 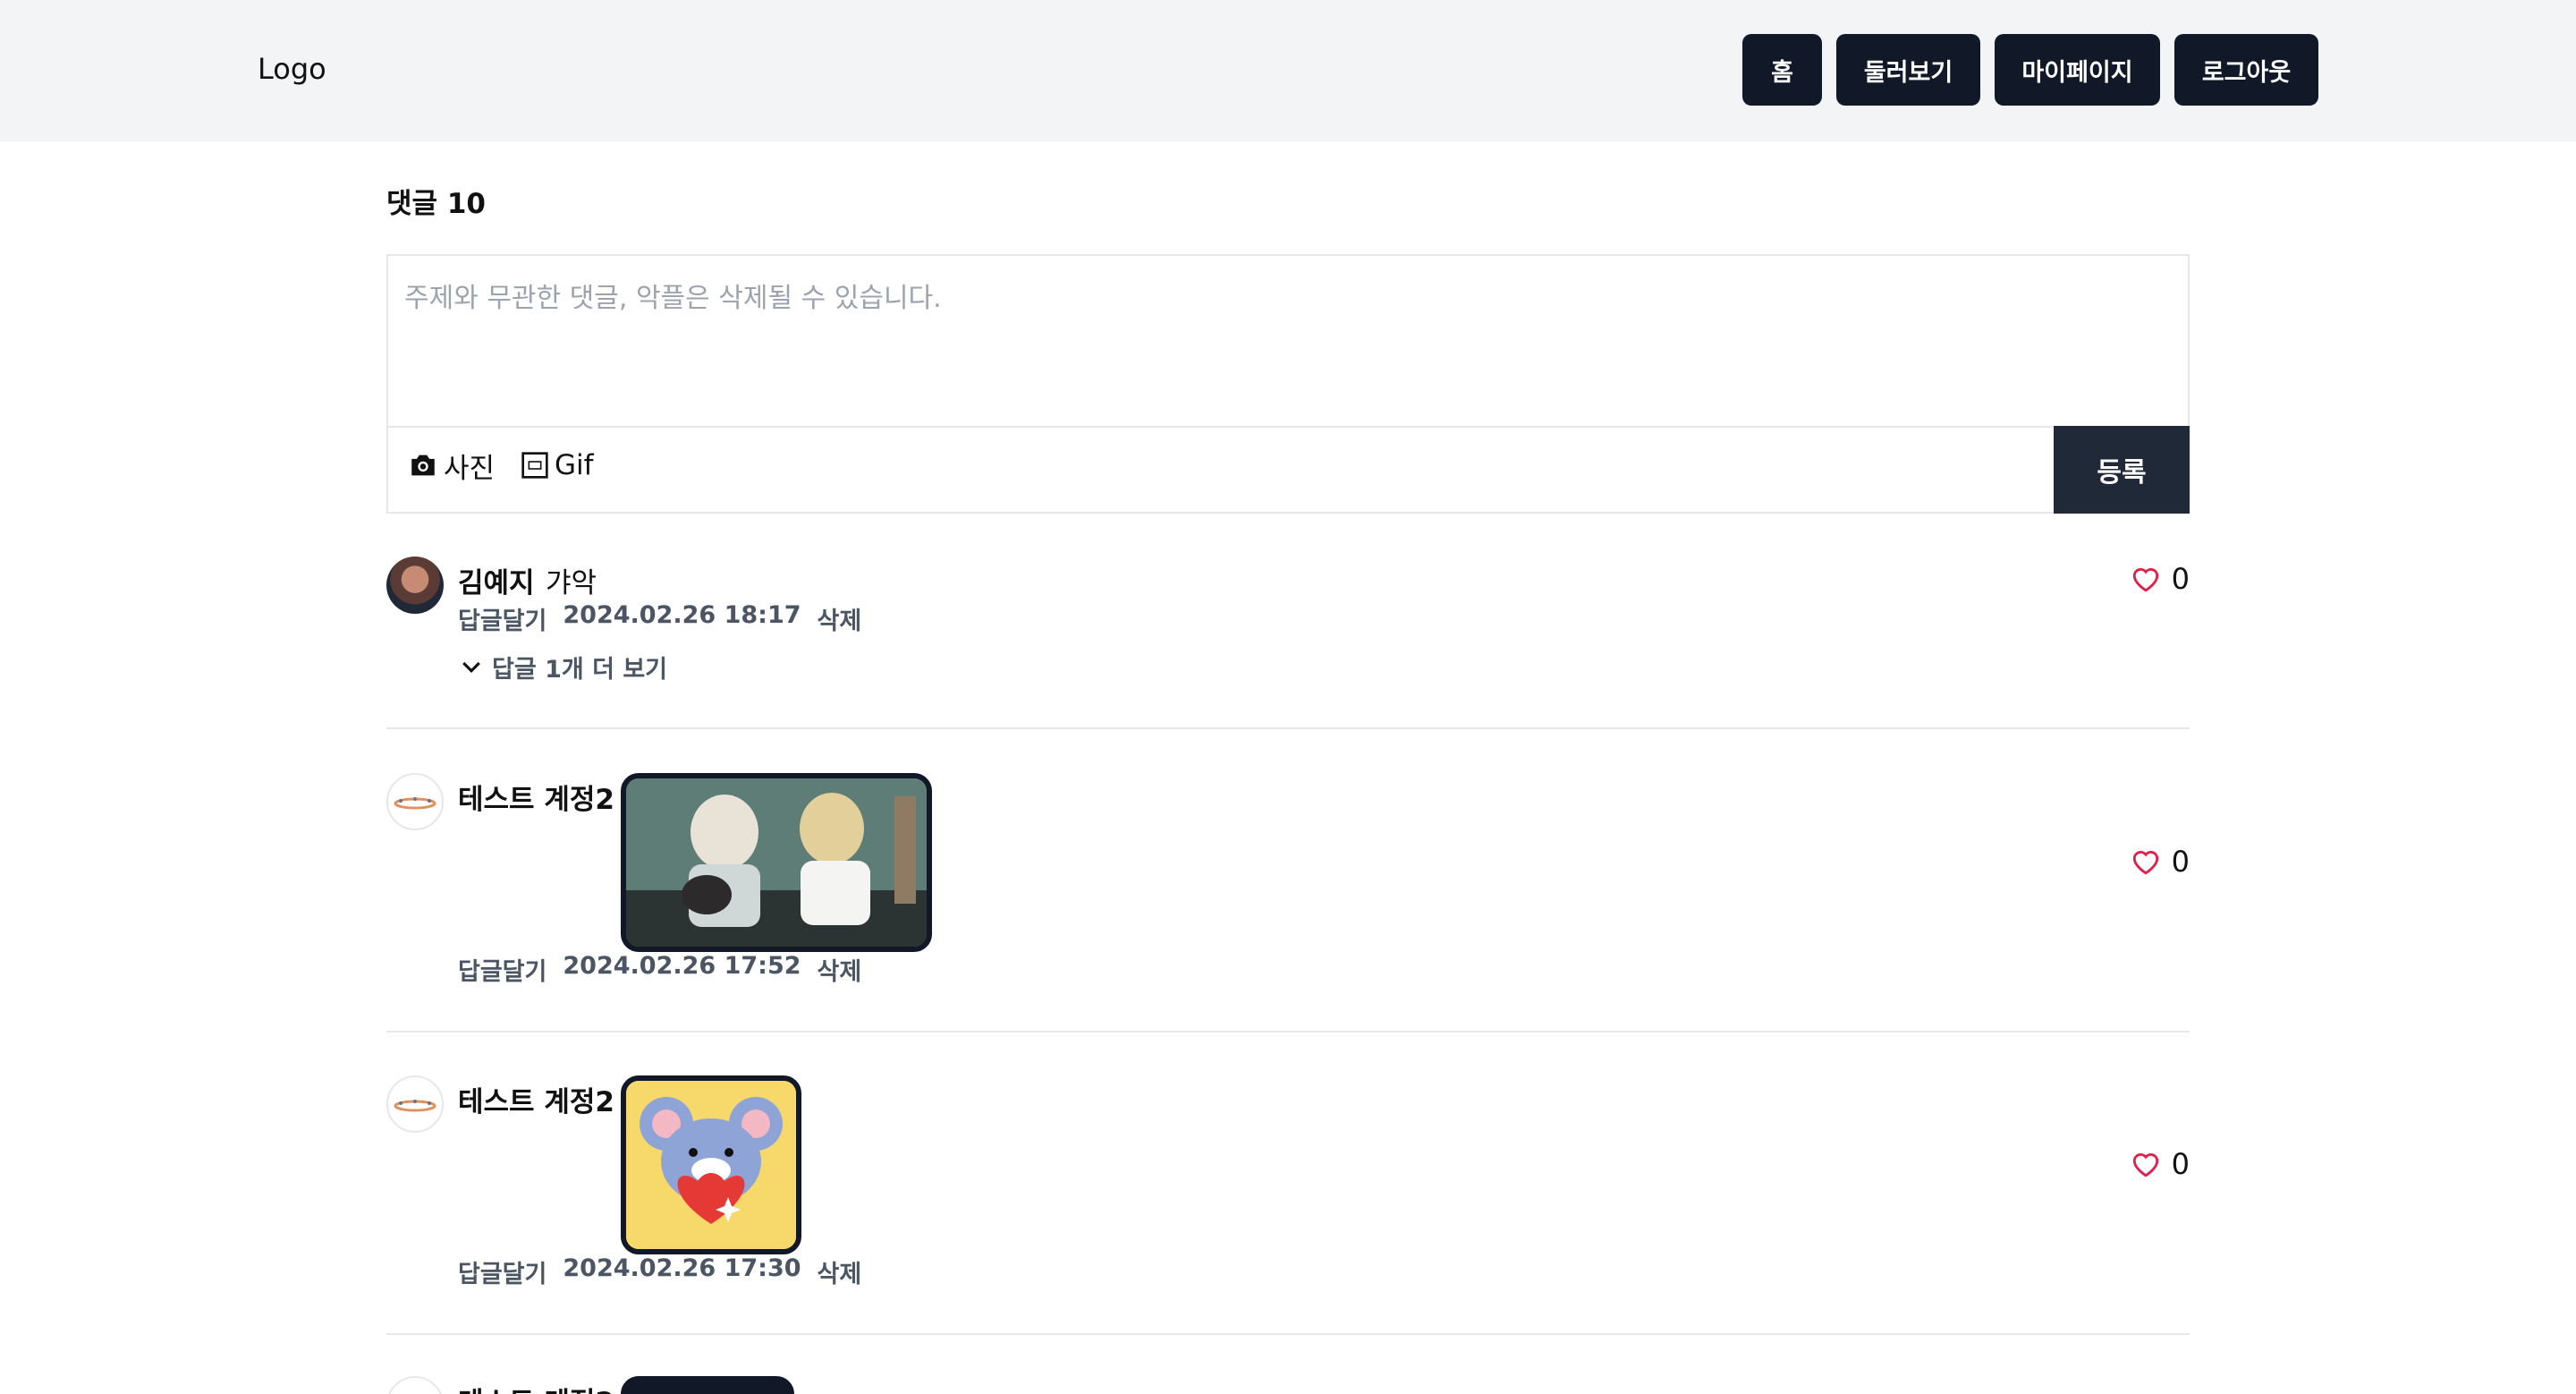 I want to click on comment-meta: 답글달기 2024.02.26 17:30 삭제, so click(x=659, y=1271).